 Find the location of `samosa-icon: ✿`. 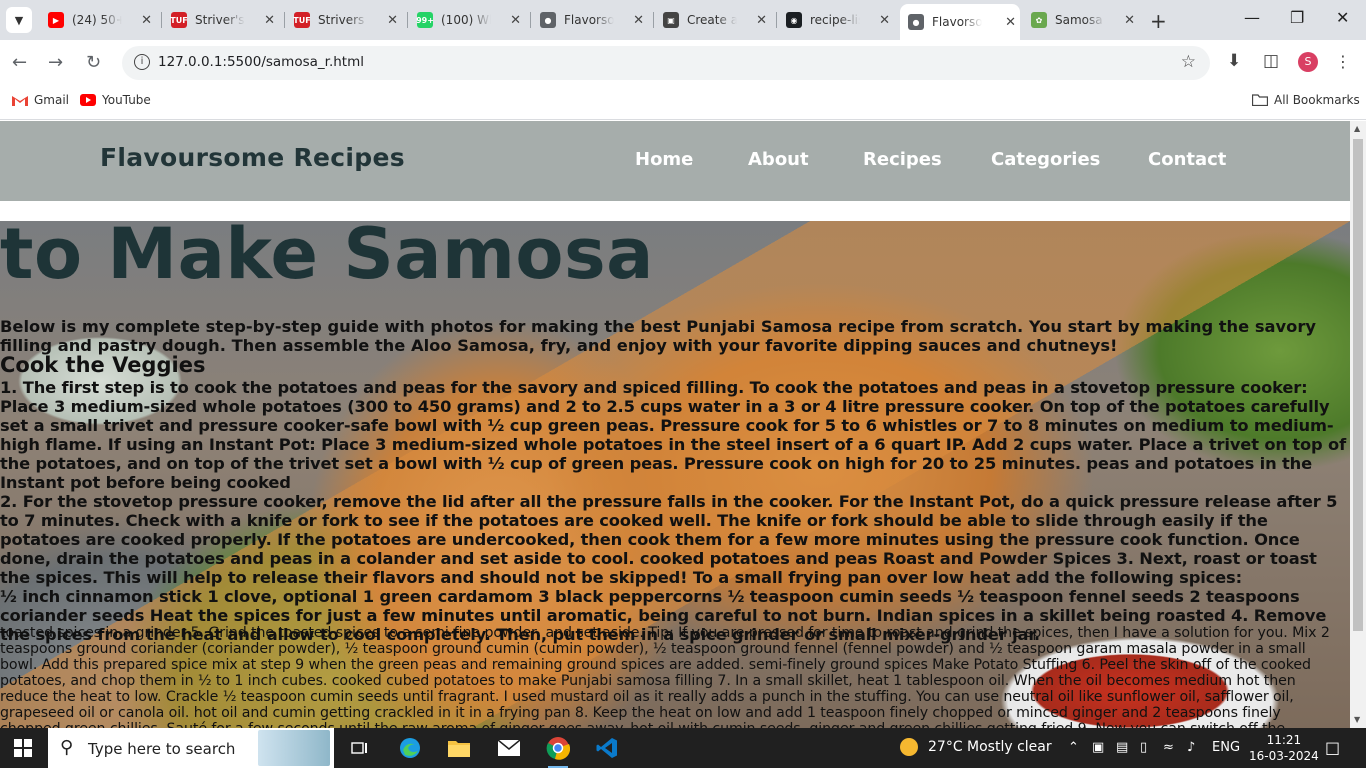

samosa-icon: ✿ is located at coordinates (1039, 20).